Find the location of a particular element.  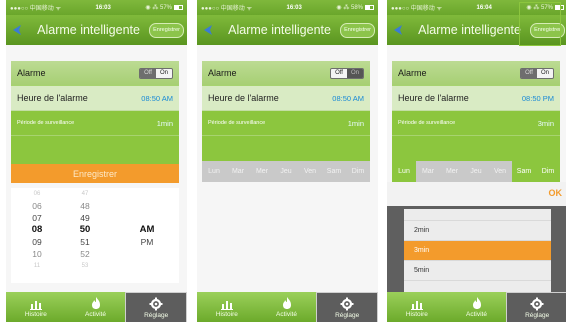

save-bar-button: Enregistrer is located at coordinates (95, 173).